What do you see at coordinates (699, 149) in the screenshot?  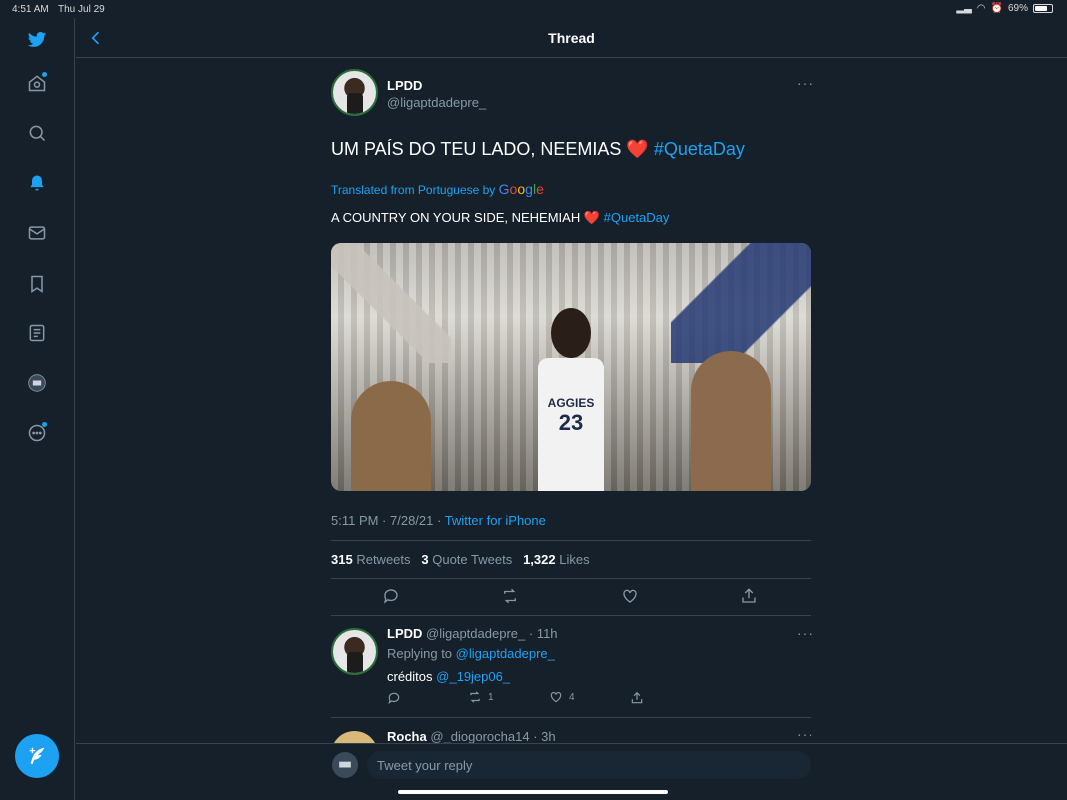 I see `tweet-hashtag-link: #QuetaDay` at bounding box center [699, 149].